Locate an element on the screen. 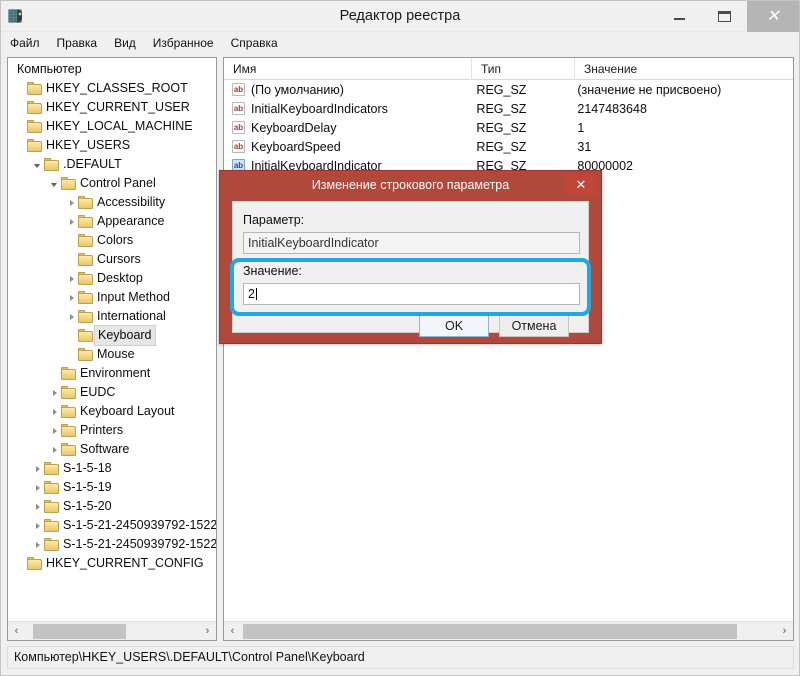  tree-item-control-panel: Control Panel is located at coordinates (112, 183).